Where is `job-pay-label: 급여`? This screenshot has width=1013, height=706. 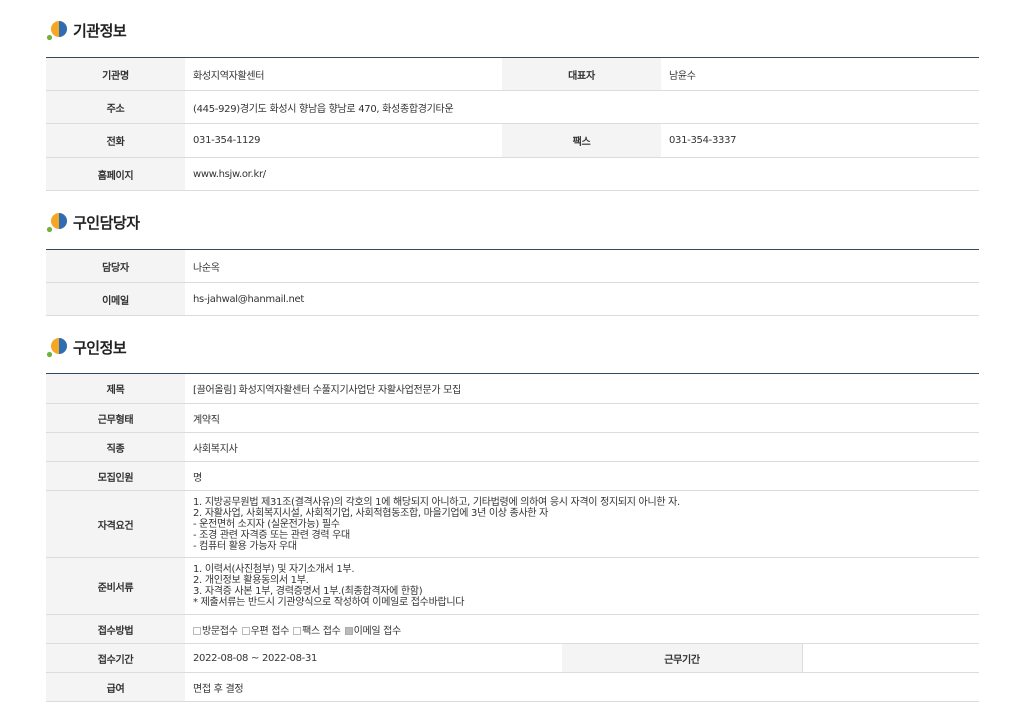
job-pay-label: 급여 is located at coordinates (115, 687).